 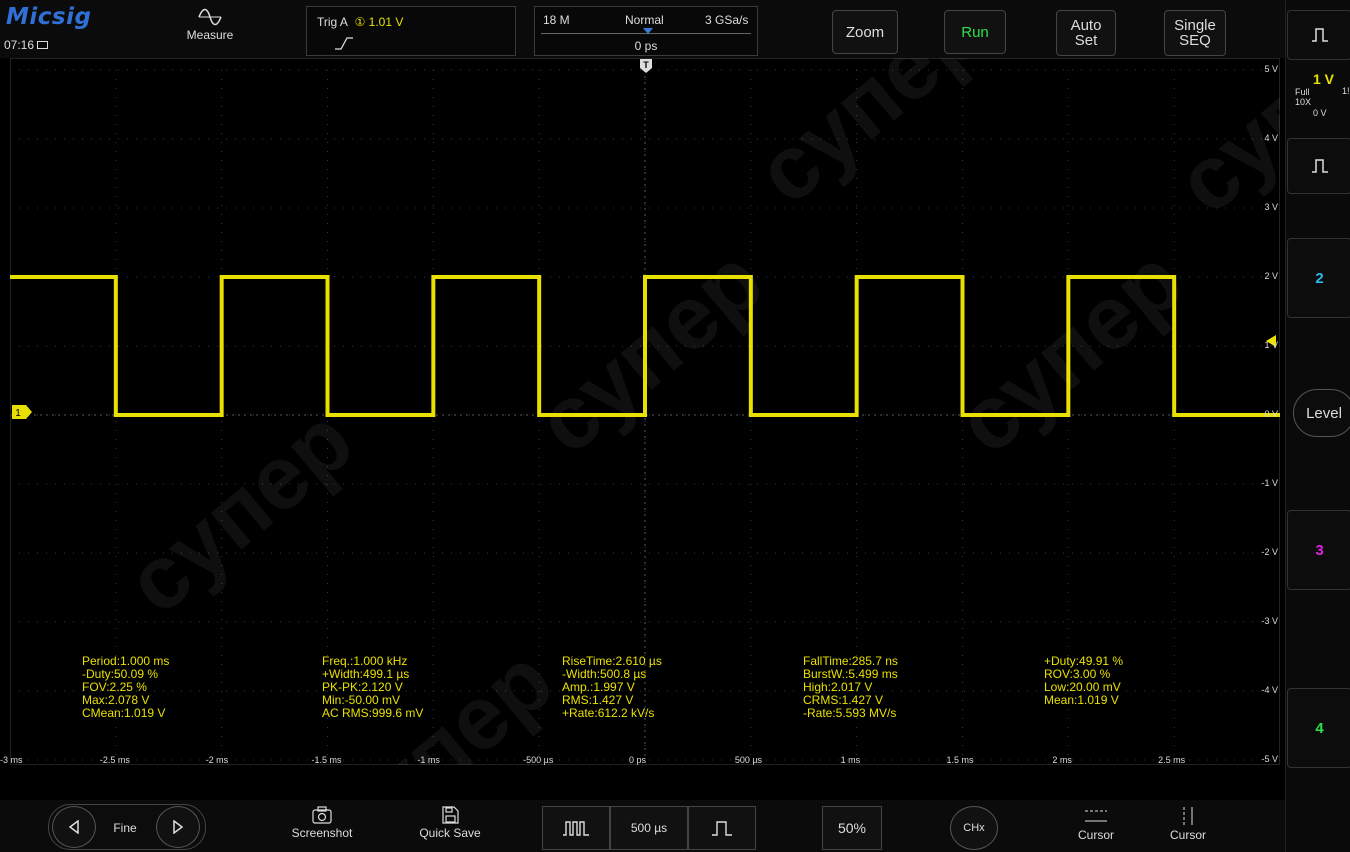 What do you see at coordinates (1271, 69) in the screenshot?
I see `y-tick-label: 5 V` at bounding box center [1271, 69].